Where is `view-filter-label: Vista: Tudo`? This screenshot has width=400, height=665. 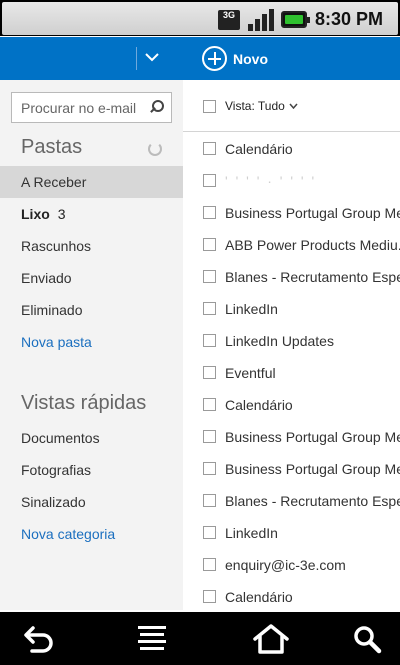
view-filter-label: Vista: Tudo is located at coordinates (255, 106).